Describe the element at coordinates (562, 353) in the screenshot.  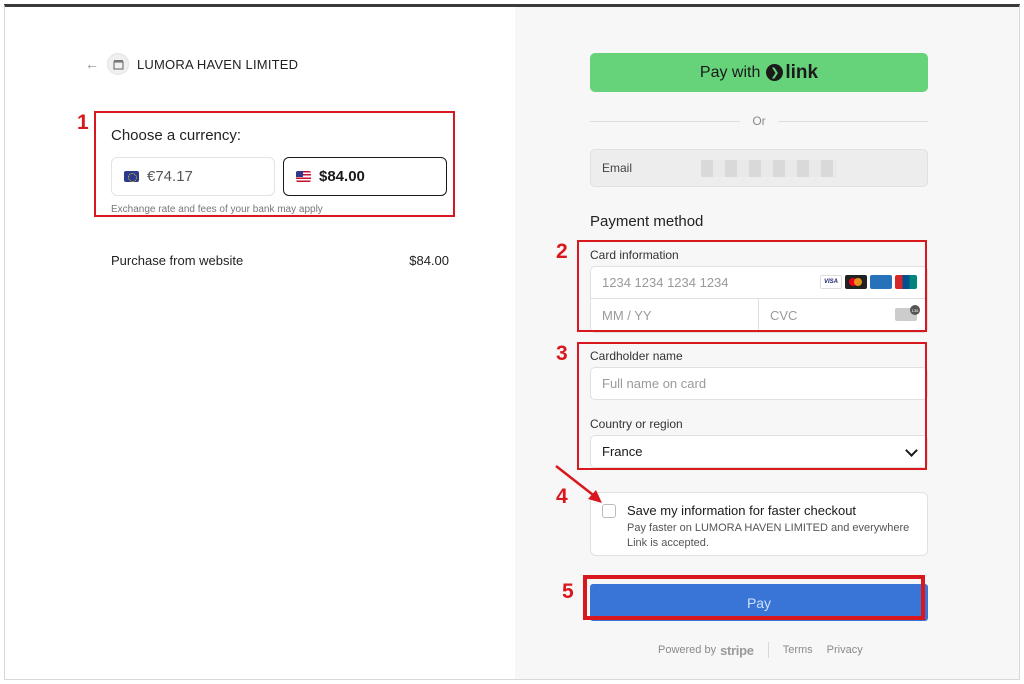
I see `annotation-step-3: 3` at that location.